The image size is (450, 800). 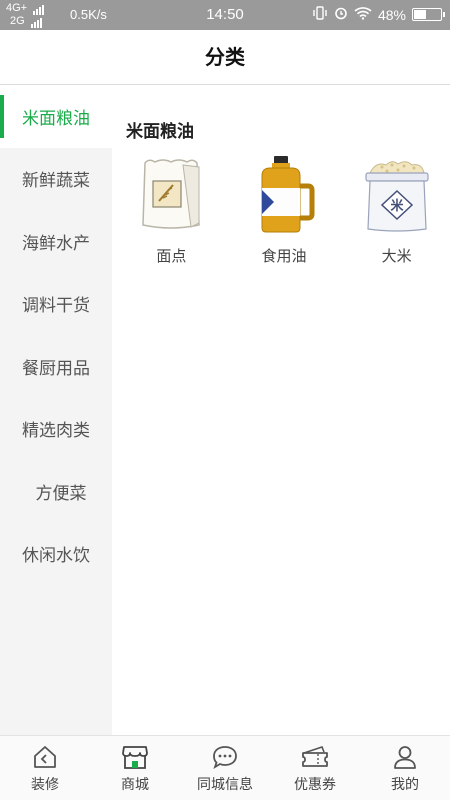 I want to click on sidebar-item-vegetables: 新鲜蔬菜, so click(x=56, y=179).